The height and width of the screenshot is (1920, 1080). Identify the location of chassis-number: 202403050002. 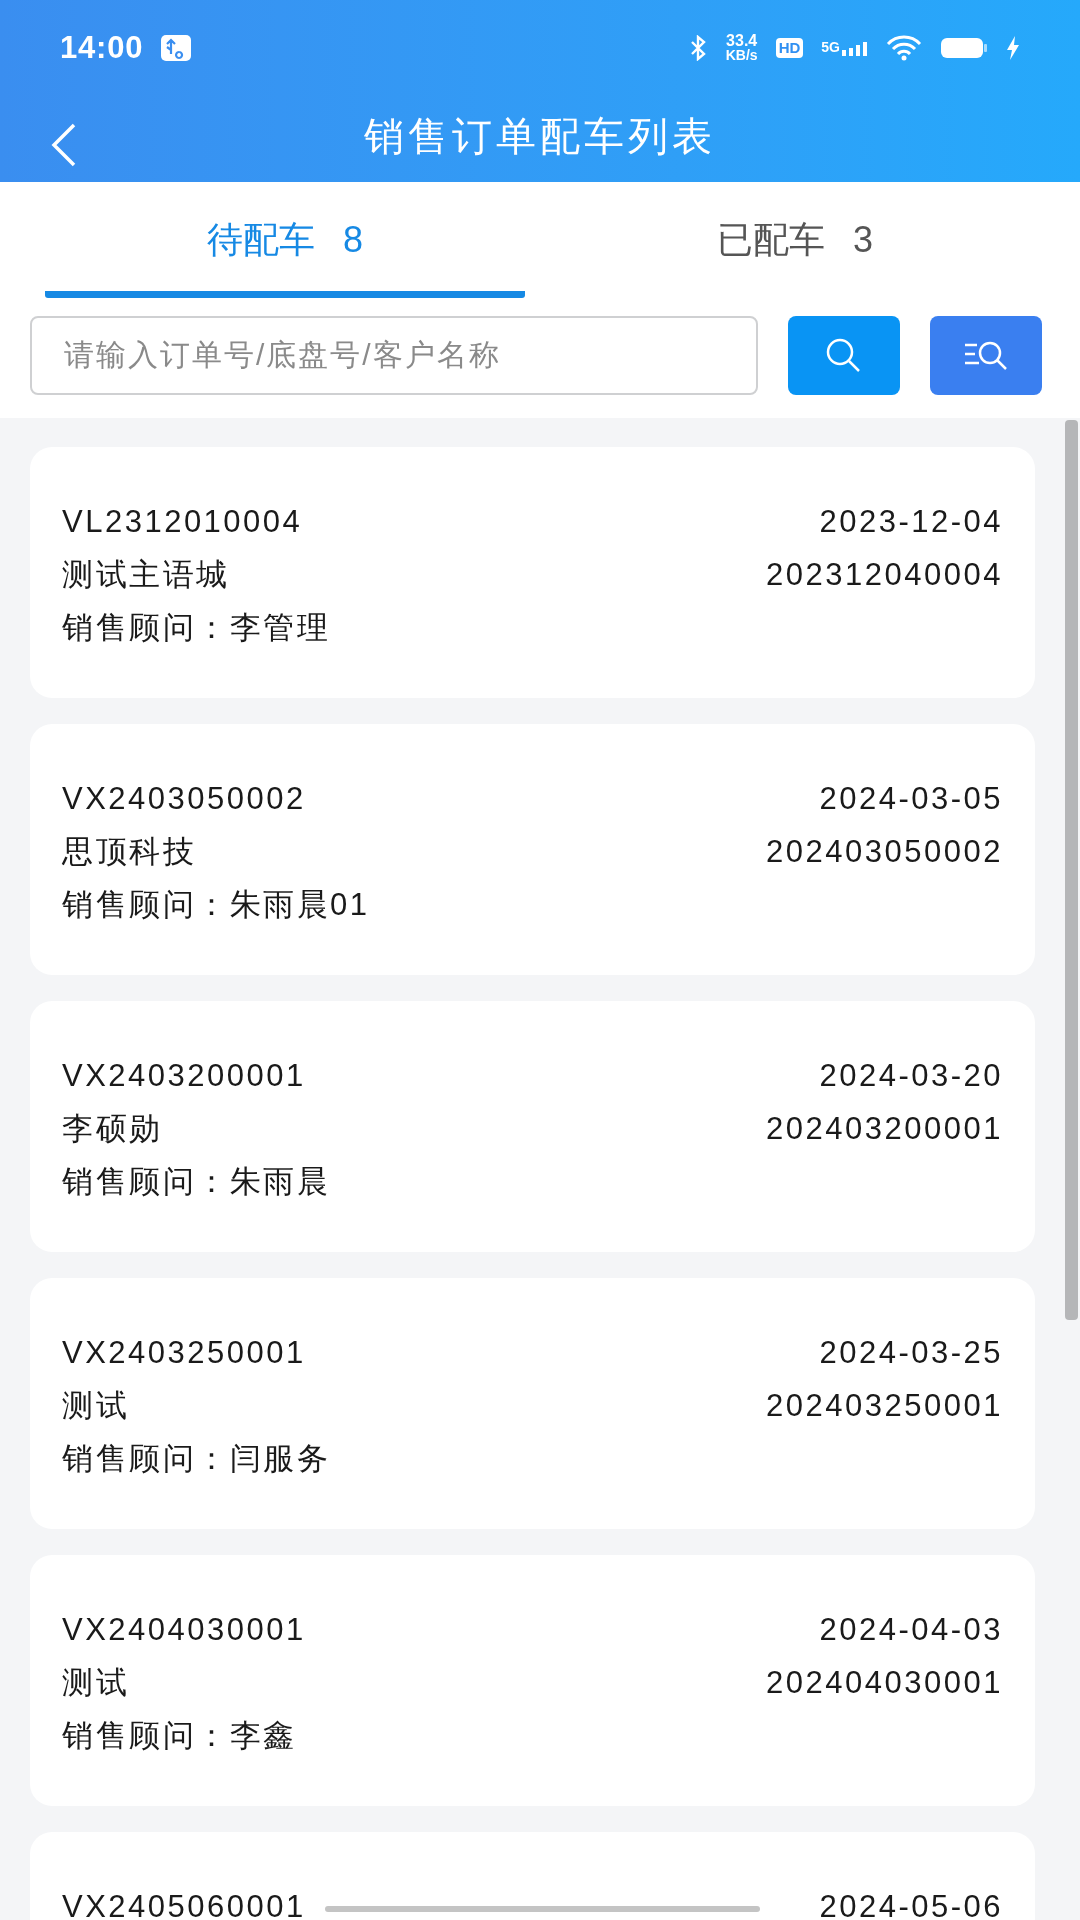
(884, 852).